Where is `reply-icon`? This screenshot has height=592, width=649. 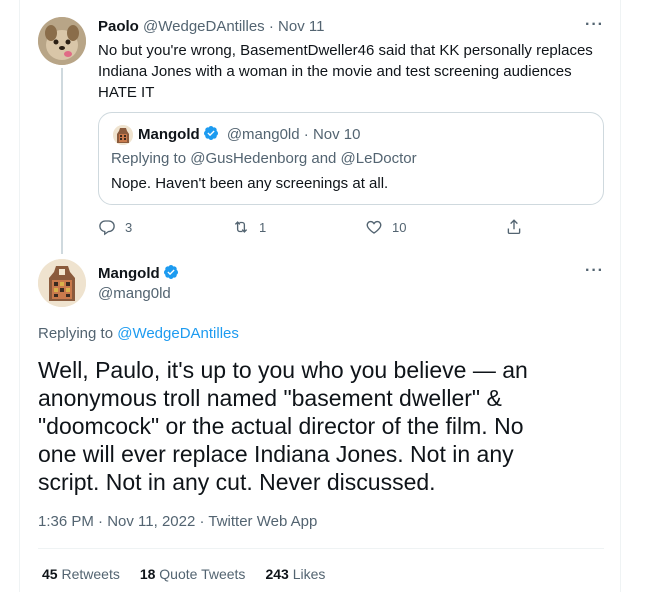
reply-icon is located at coordinates (107, 228).